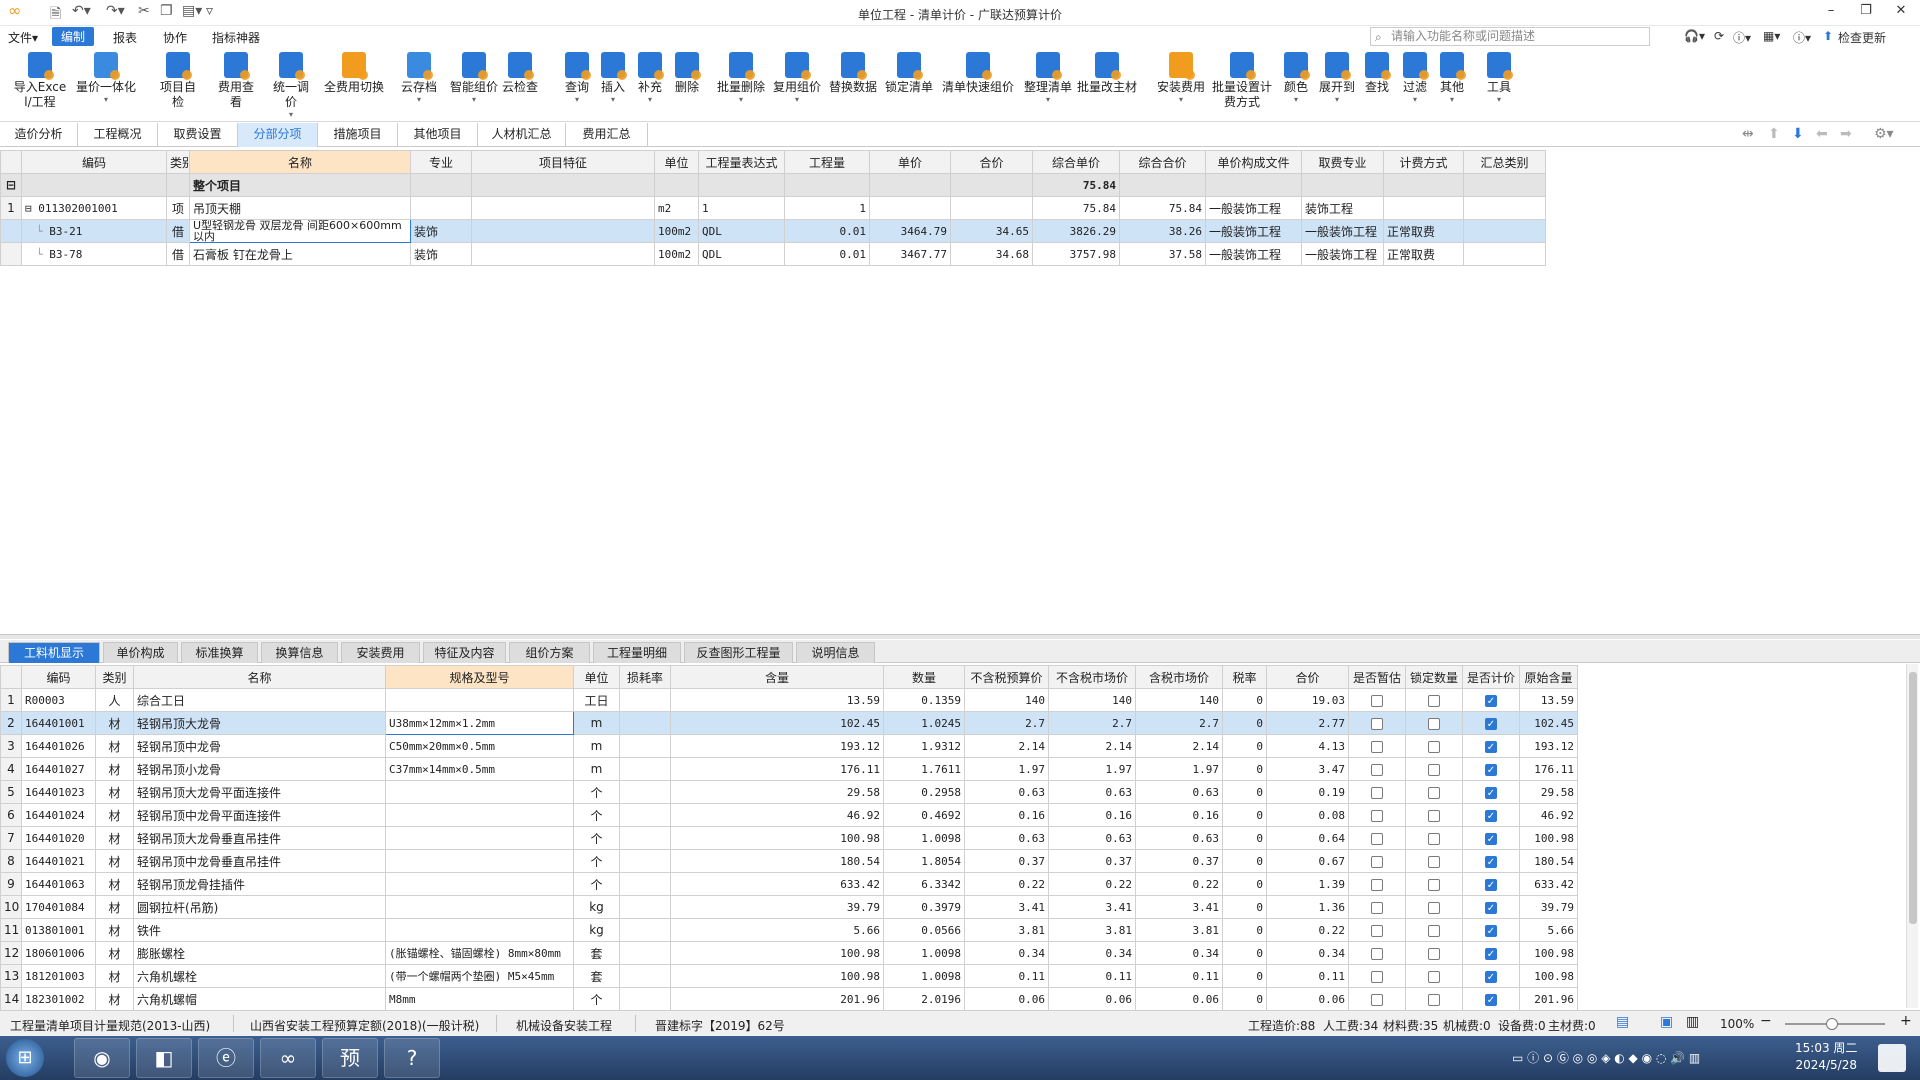 This screenshot has width=1920, height=1080. Describe the element at coordinates (1179, 723) in the screenshot. I see `cell-taxmarket: 2.7` at that location.